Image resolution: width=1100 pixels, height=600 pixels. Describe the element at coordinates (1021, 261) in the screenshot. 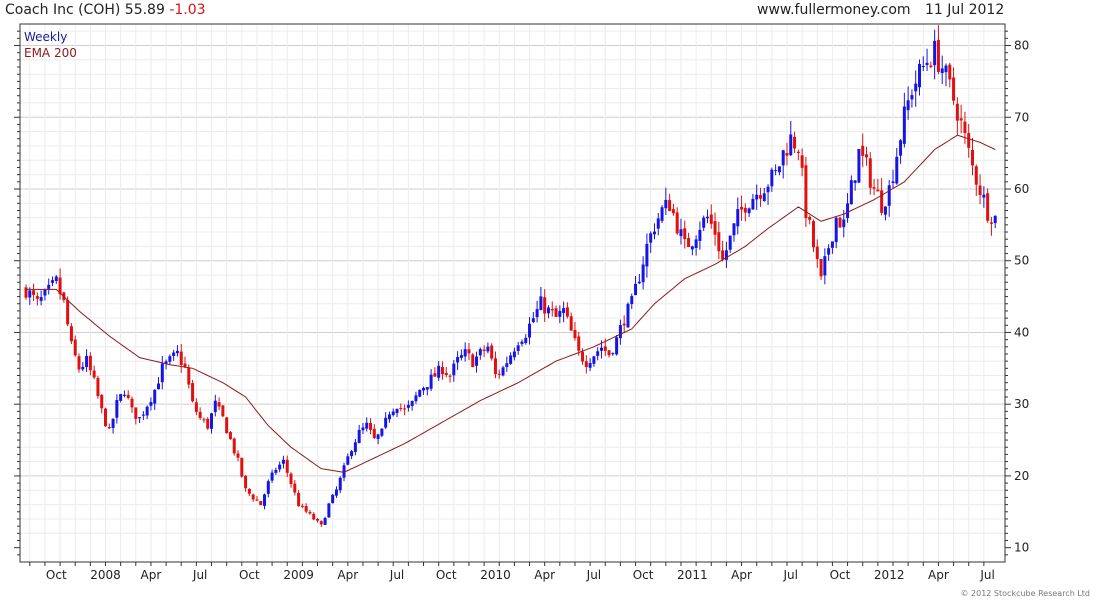

I see `y-tick-label: 50` at that location.